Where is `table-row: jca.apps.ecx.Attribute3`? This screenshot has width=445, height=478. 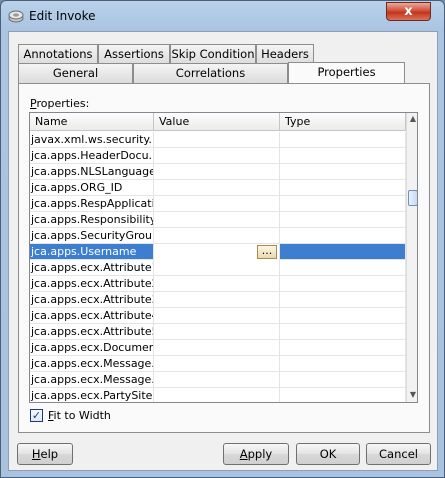 table-row: jca.apps.ecx.Attribute3 is located at coordinates (218, 300).